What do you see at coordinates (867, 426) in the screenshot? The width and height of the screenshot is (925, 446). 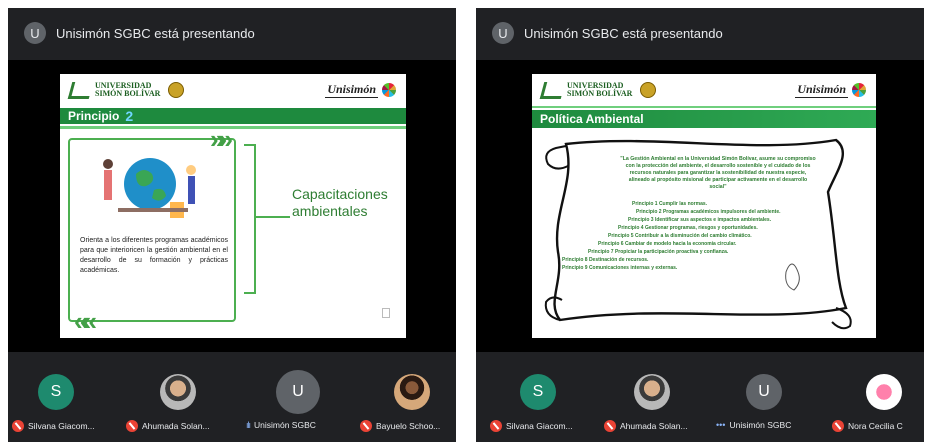 I see `participant-name-4: Nora Cecilia C` at bounding box center [867, 426].